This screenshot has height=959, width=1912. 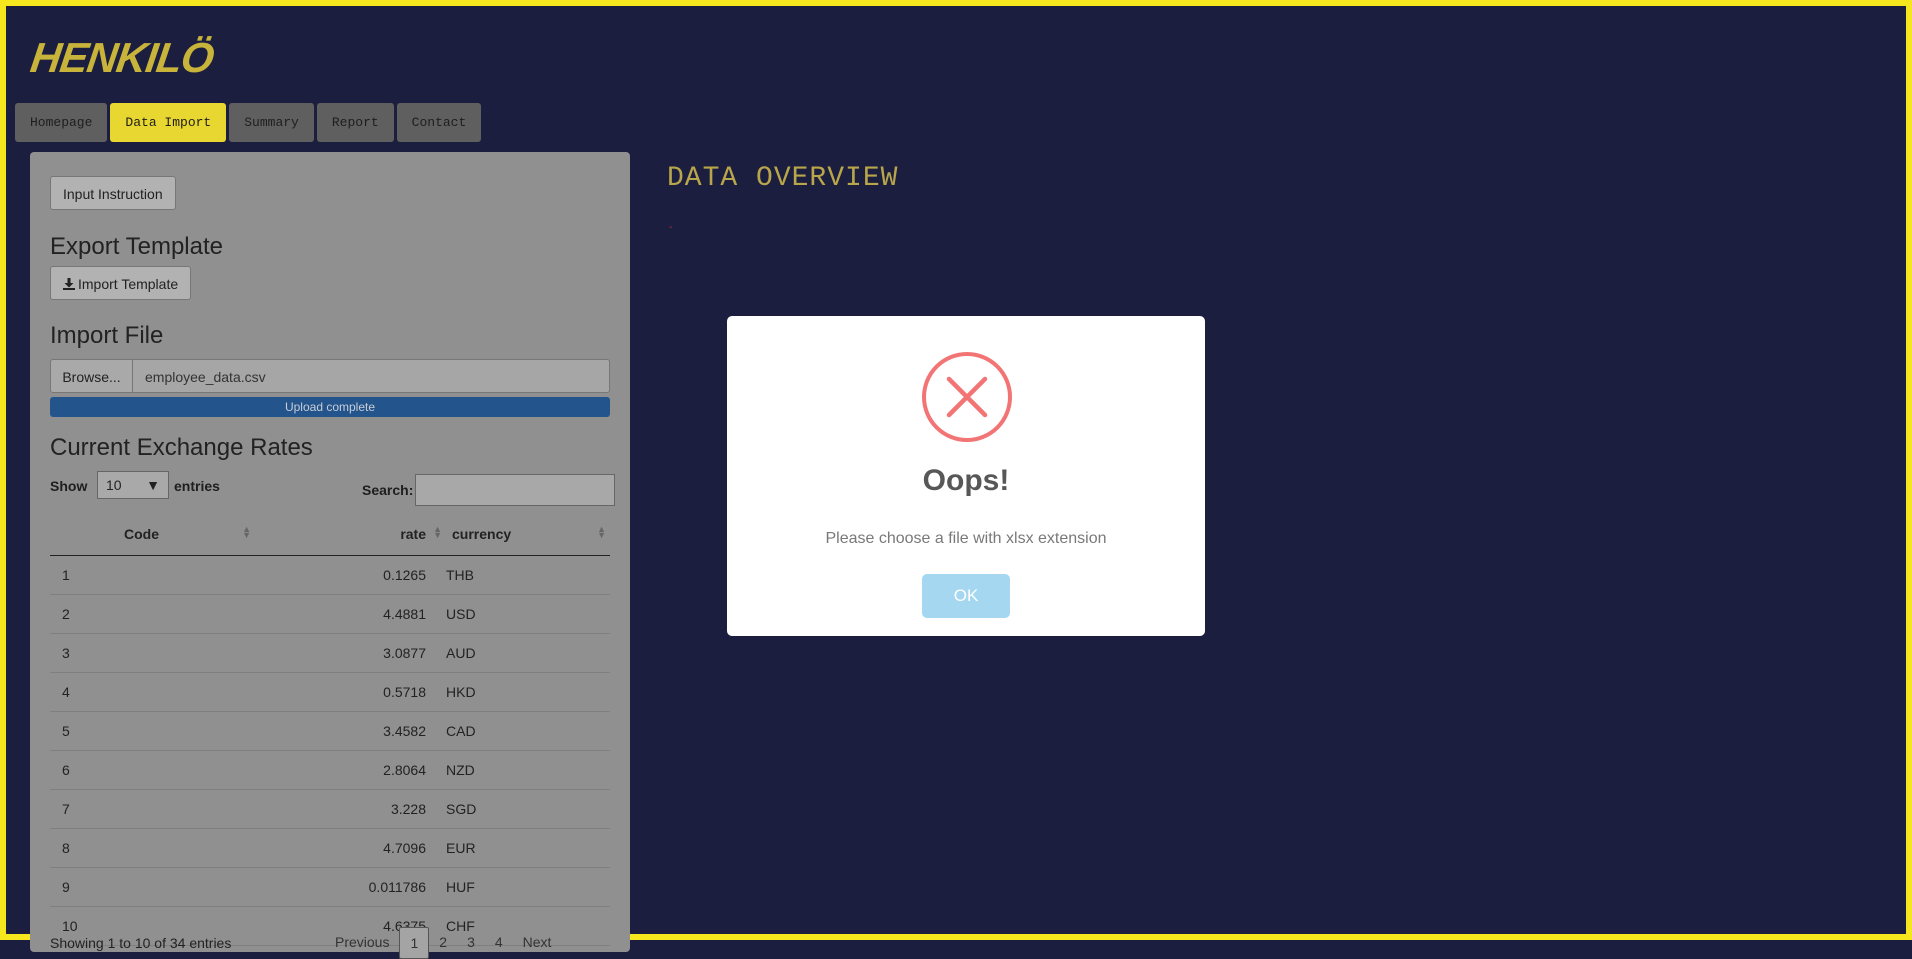 I want to click on dialog-title: Oops!, so click(x=966, y=480).